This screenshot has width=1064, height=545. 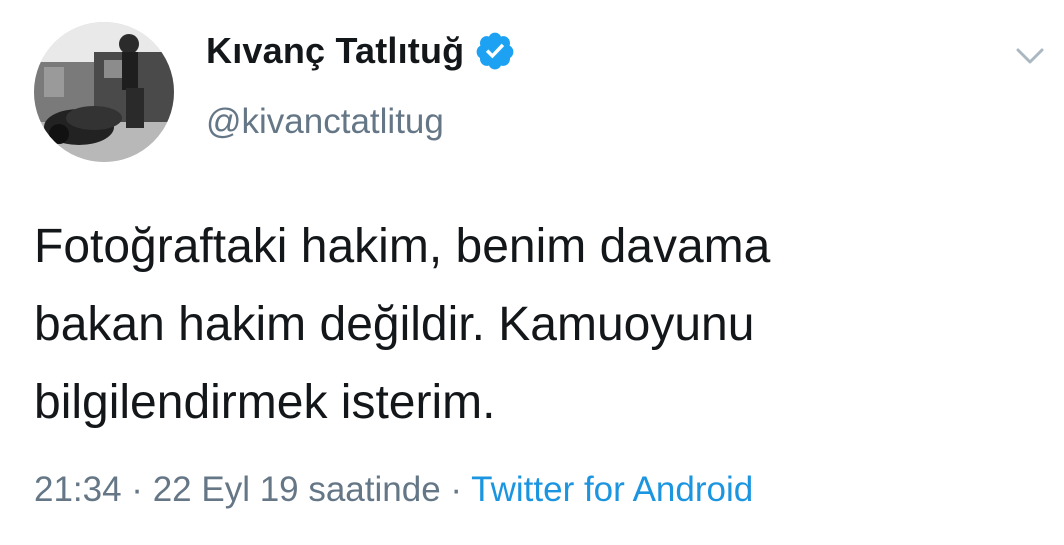 What do you see at coordinates (335, 51) in the screenshot?
I see `display-name: Kıvanç Tatlıtuğ` at bounding box center [335, 51].